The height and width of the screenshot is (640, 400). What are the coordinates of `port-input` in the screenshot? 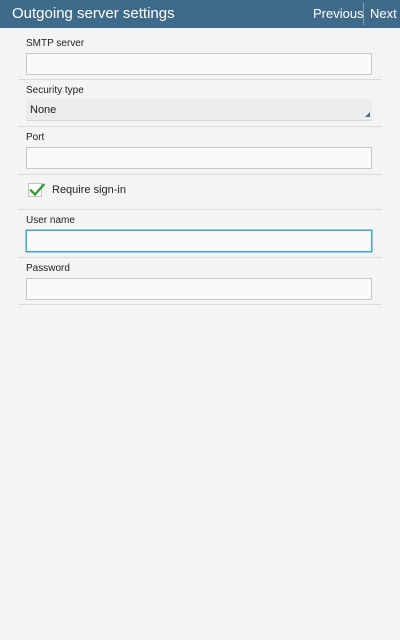 It's located at (199, 158).